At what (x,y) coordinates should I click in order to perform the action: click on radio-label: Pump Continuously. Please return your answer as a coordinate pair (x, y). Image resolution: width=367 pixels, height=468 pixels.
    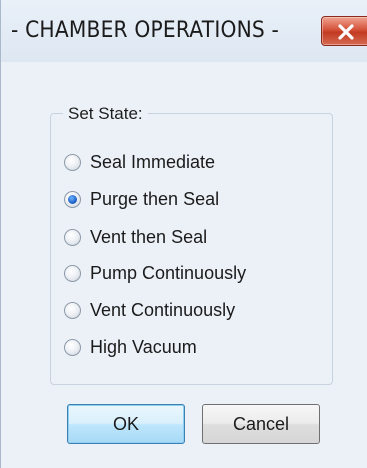
    Looking at the image, I should click on (168, 272).